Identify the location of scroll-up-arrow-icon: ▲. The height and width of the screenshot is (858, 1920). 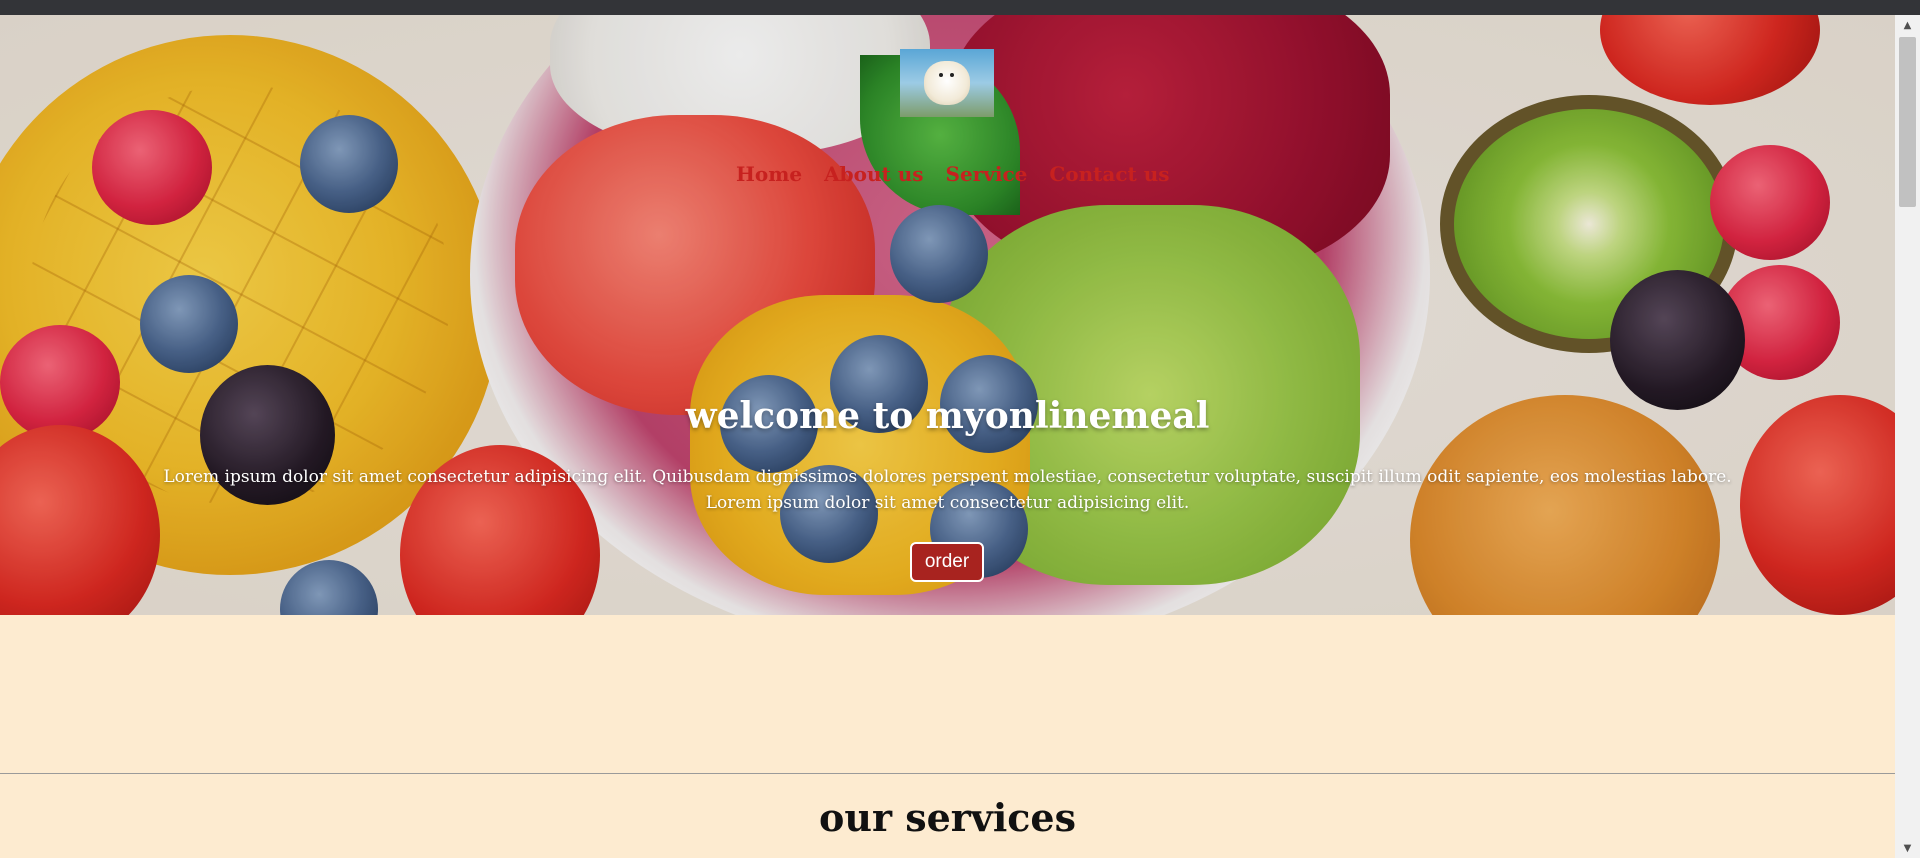
(1907, 25).